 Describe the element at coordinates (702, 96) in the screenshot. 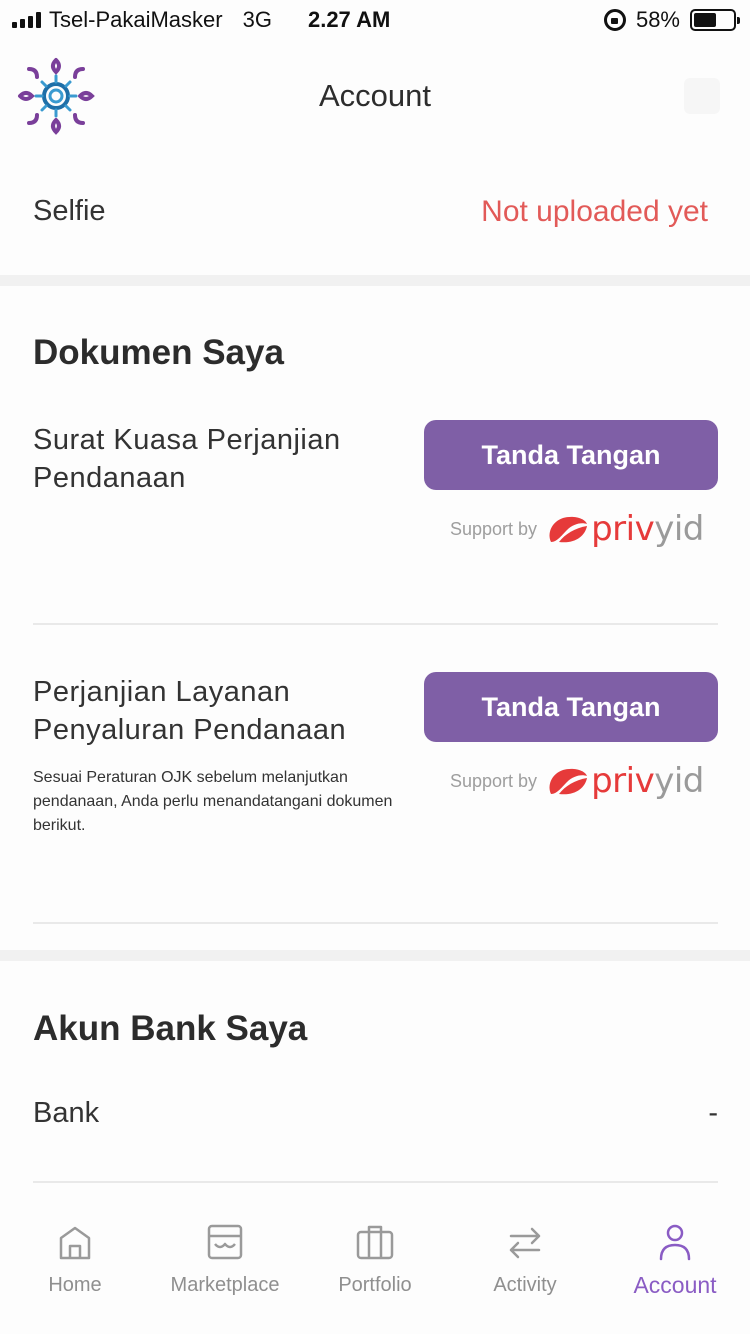

I see `header-action-button` at that location.